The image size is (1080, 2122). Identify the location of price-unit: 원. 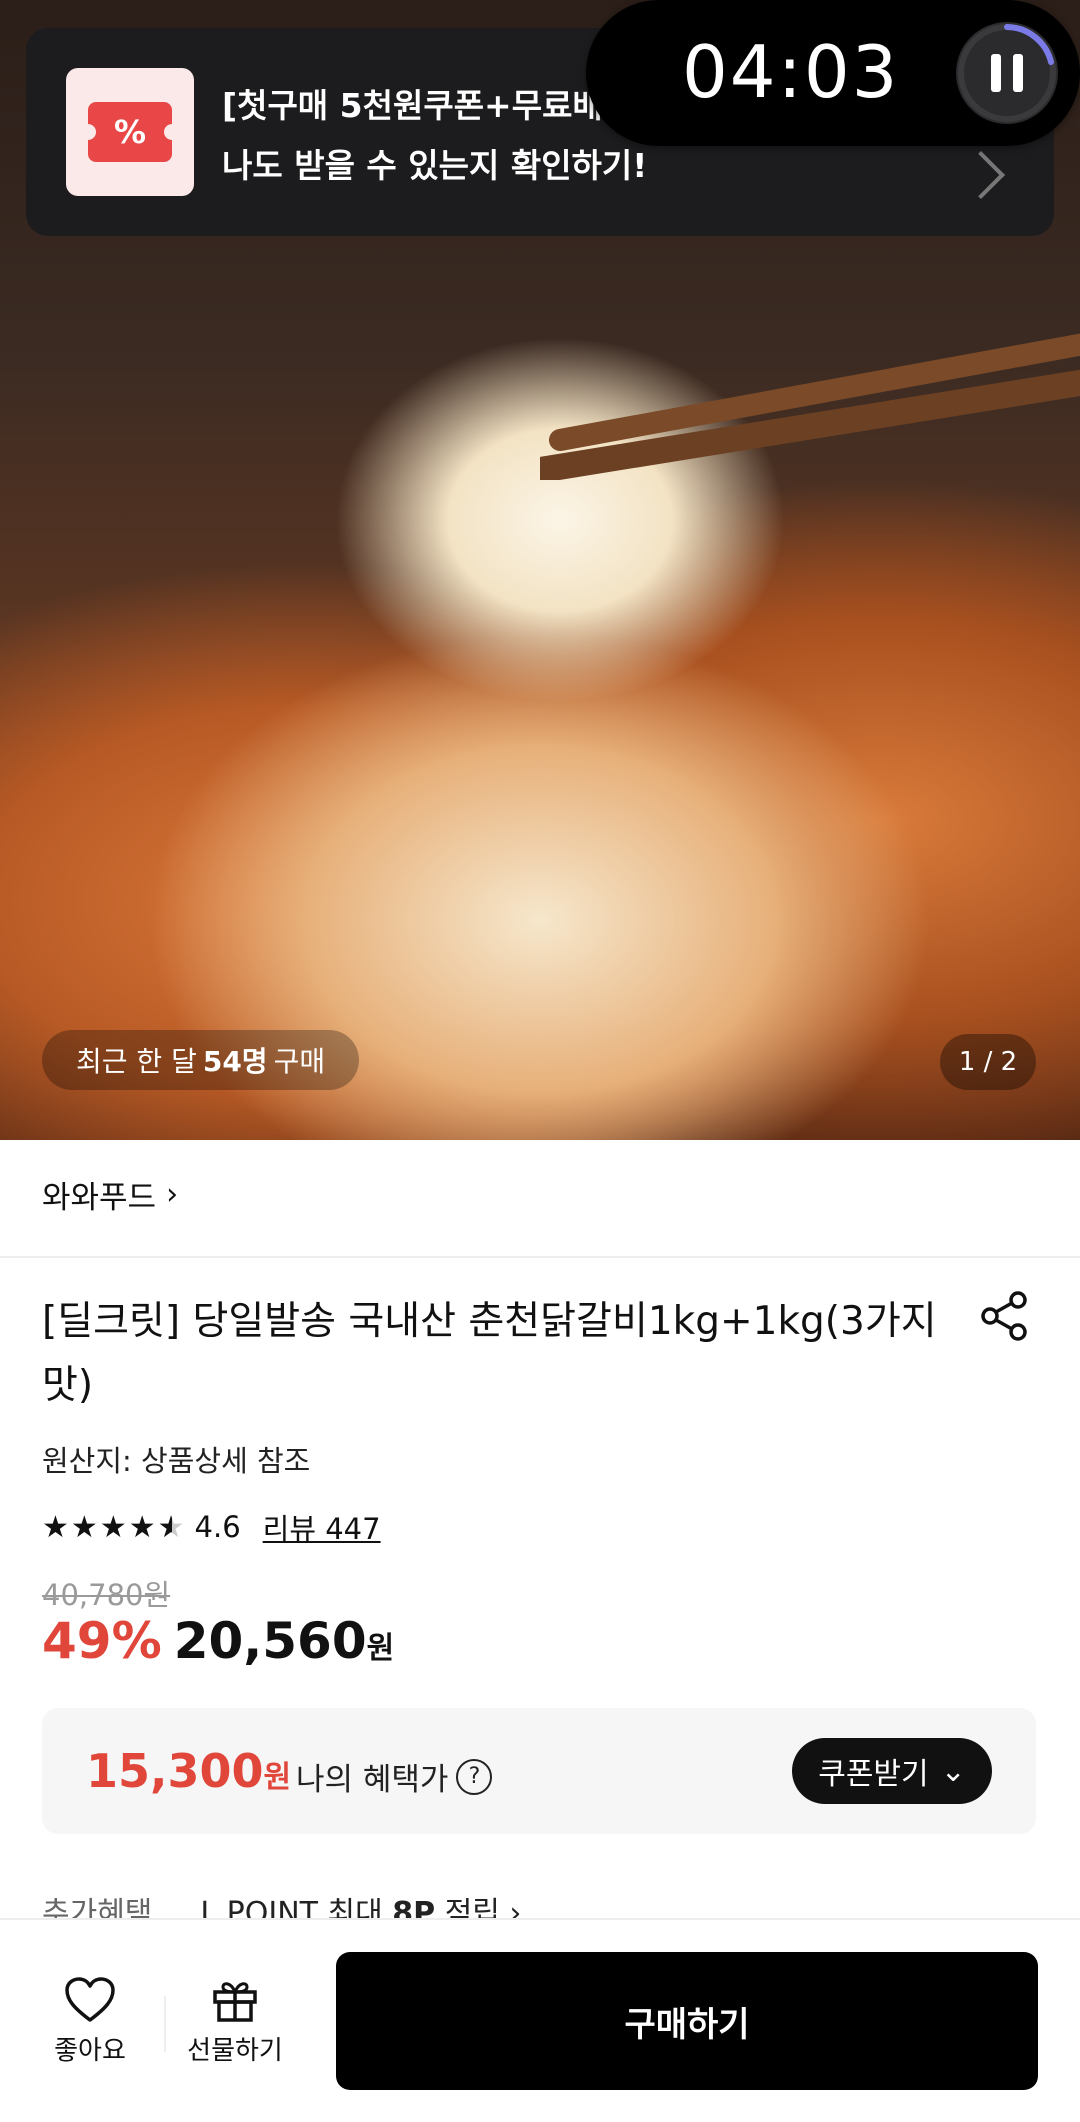
(380, 1648).